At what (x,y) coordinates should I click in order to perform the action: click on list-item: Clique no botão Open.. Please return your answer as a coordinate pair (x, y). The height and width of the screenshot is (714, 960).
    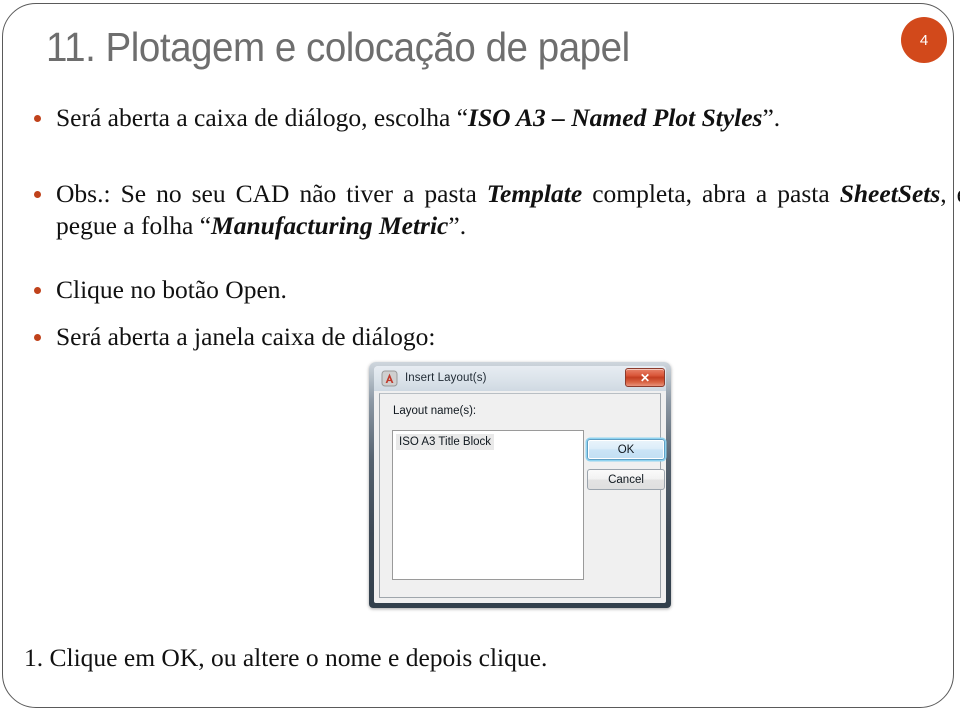
    Looking at the image, I should click on (491, 290).